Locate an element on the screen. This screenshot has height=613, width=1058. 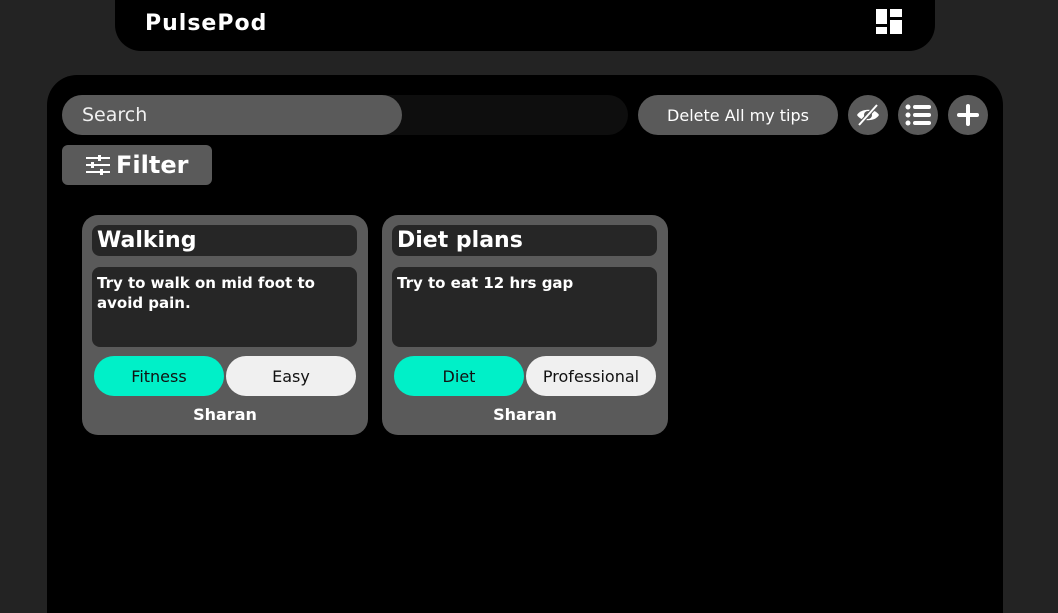
tip-title: Walking is located at coordinates (224, 240).